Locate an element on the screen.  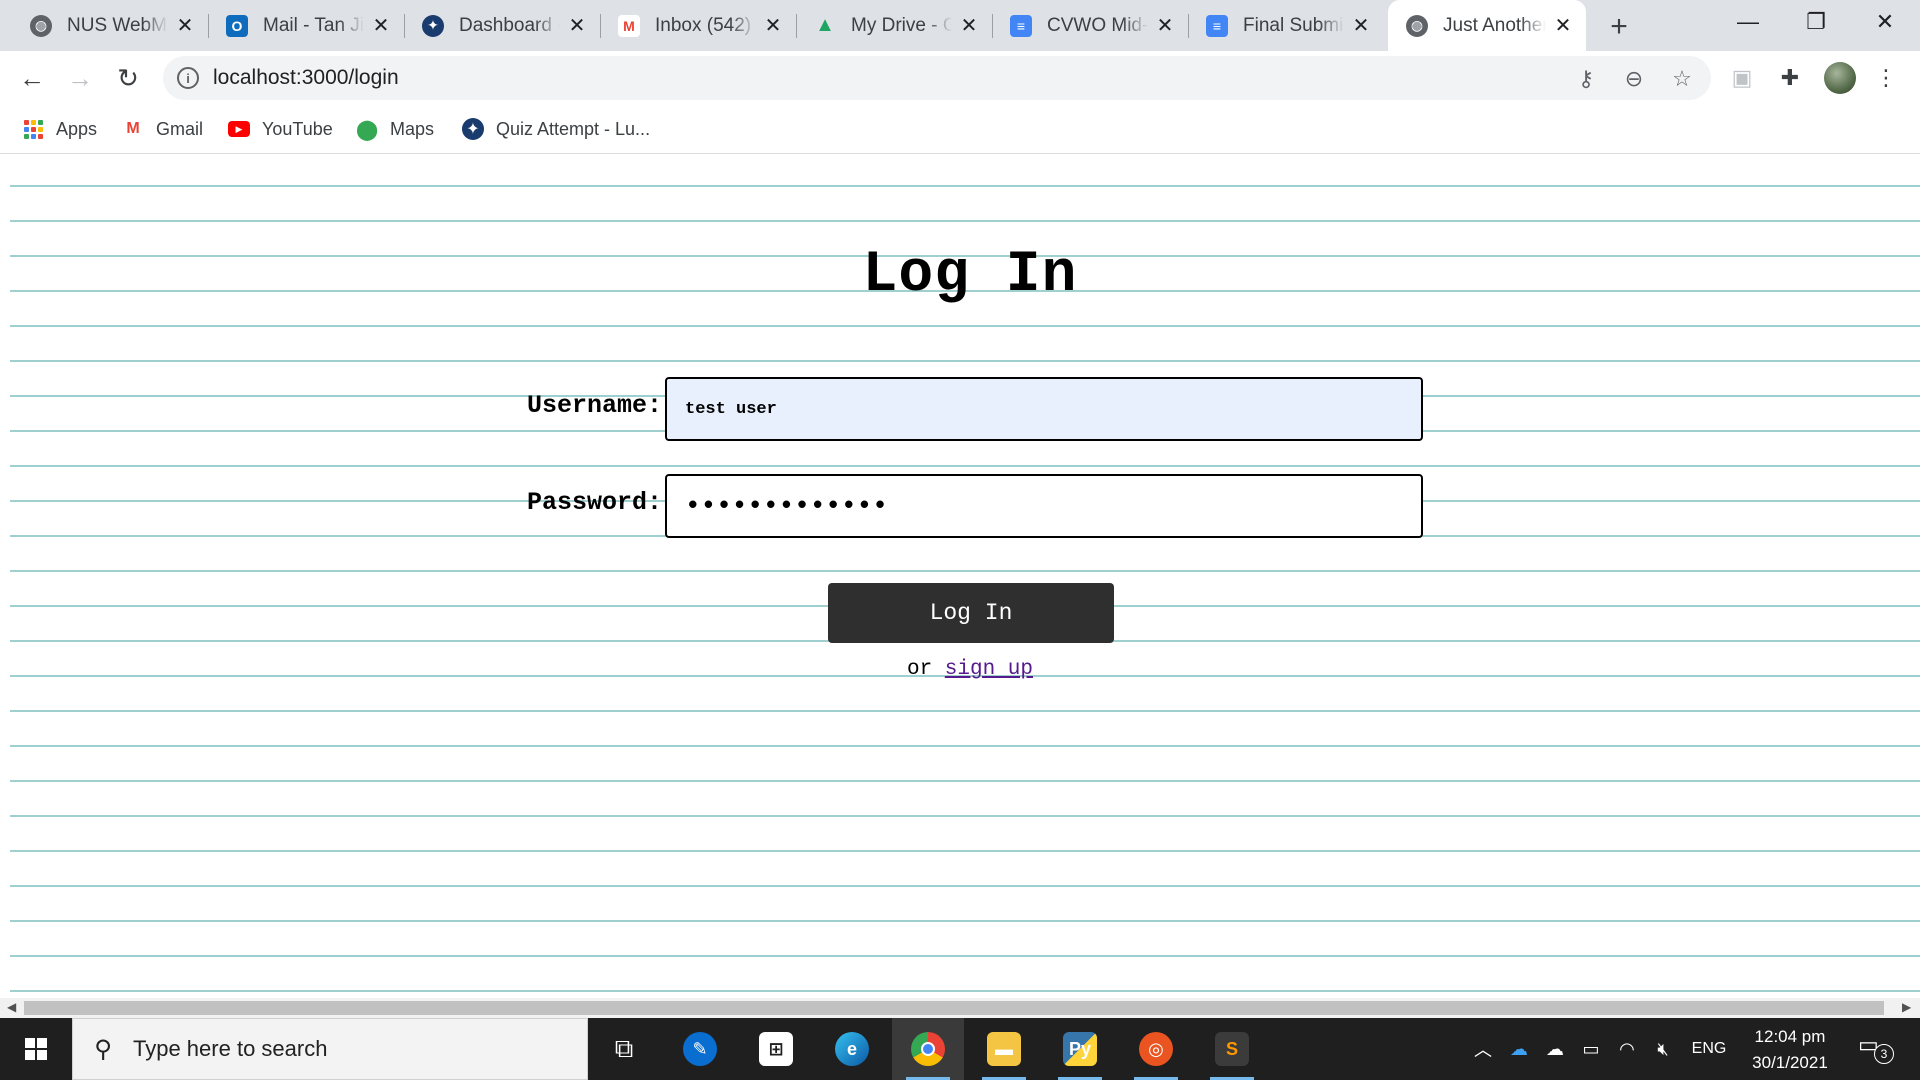
sublime-text-icon: S is located at coordinates (1232, 1049).